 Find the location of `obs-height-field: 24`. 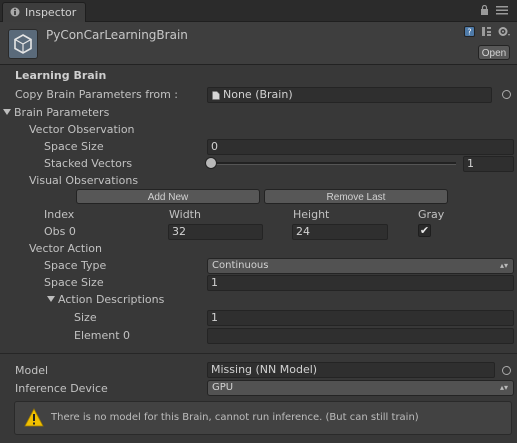

obs-height-field: 24 is located at coordinates (340, 232).